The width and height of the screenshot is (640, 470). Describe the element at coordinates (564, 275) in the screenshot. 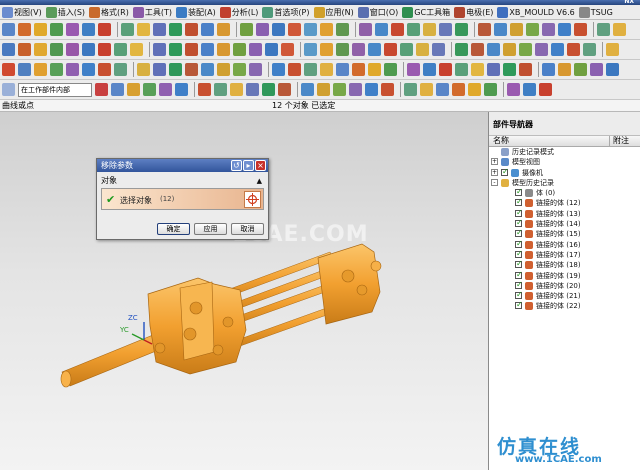

I see `tree-node: ✓ 链接的体 (19)` at that location.